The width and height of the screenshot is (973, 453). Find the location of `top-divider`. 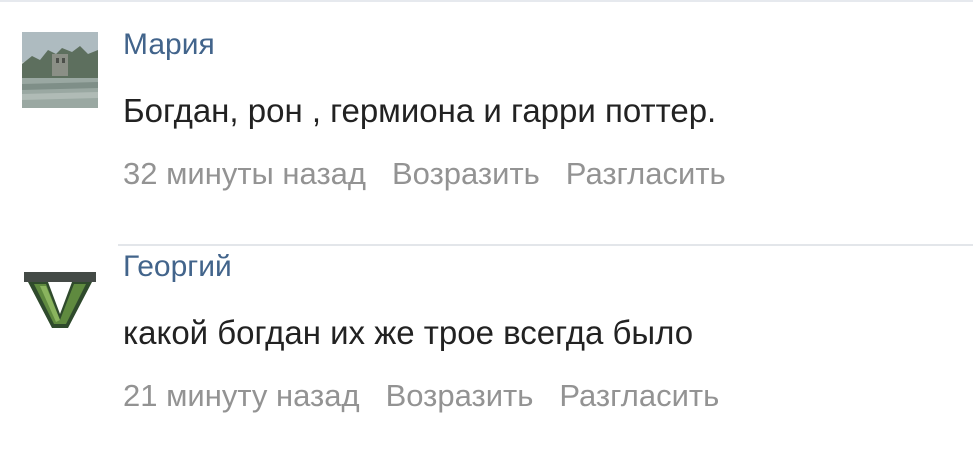

top-divider is located at coordinates (486, 1).